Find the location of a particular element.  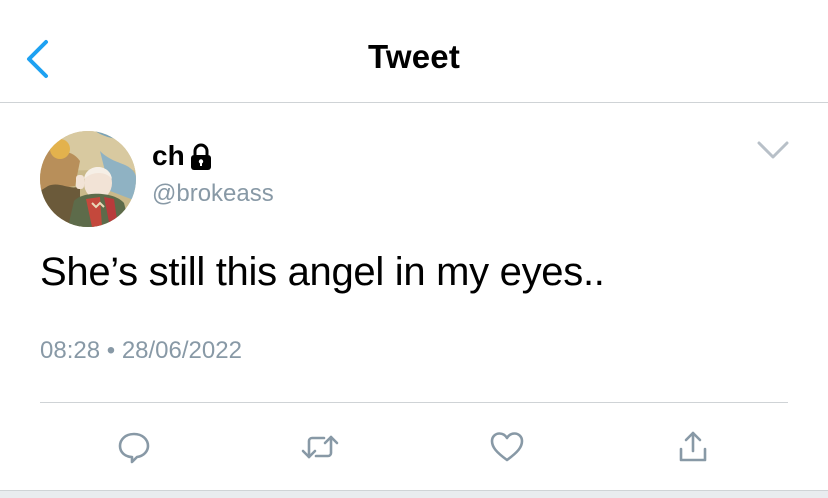

share-icon is located at coordinates (693, 446).